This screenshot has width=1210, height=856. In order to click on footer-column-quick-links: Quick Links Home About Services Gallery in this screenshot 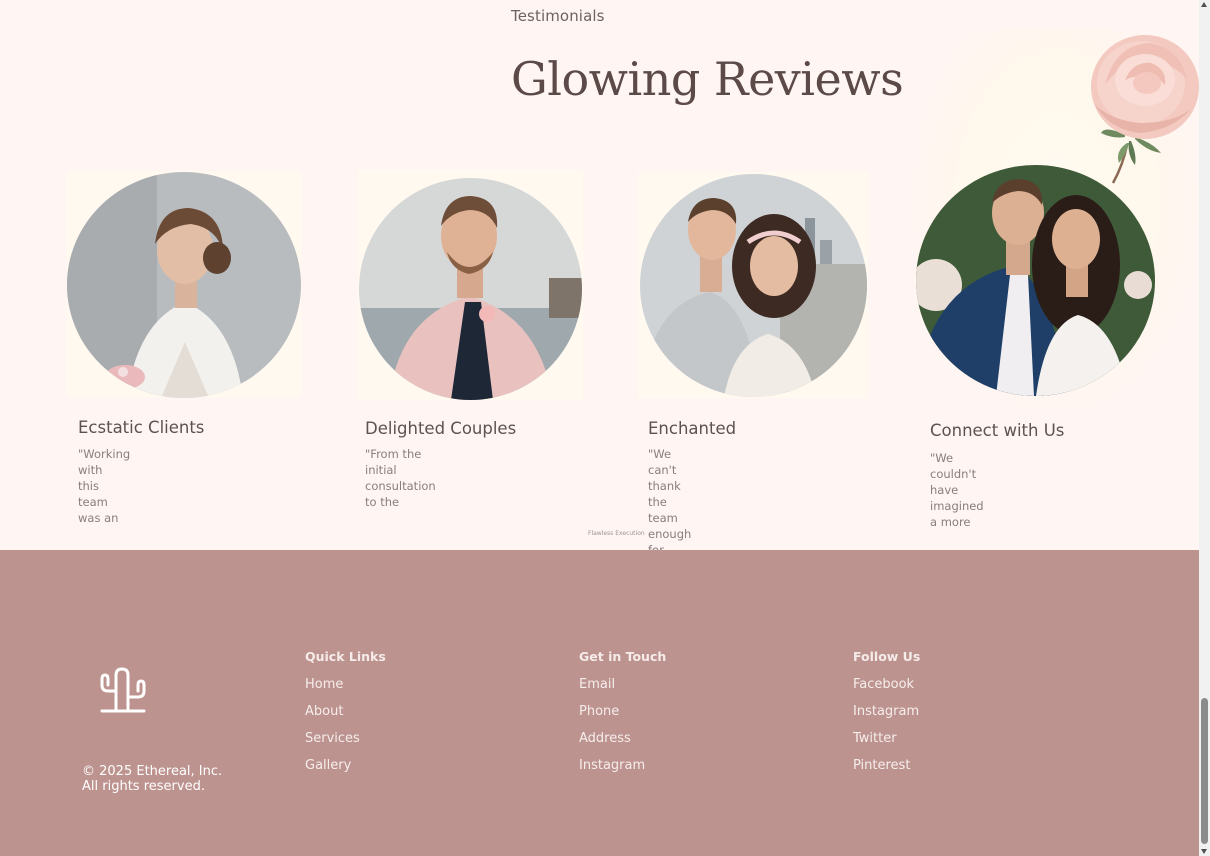, I will do `click(345, 716)`.